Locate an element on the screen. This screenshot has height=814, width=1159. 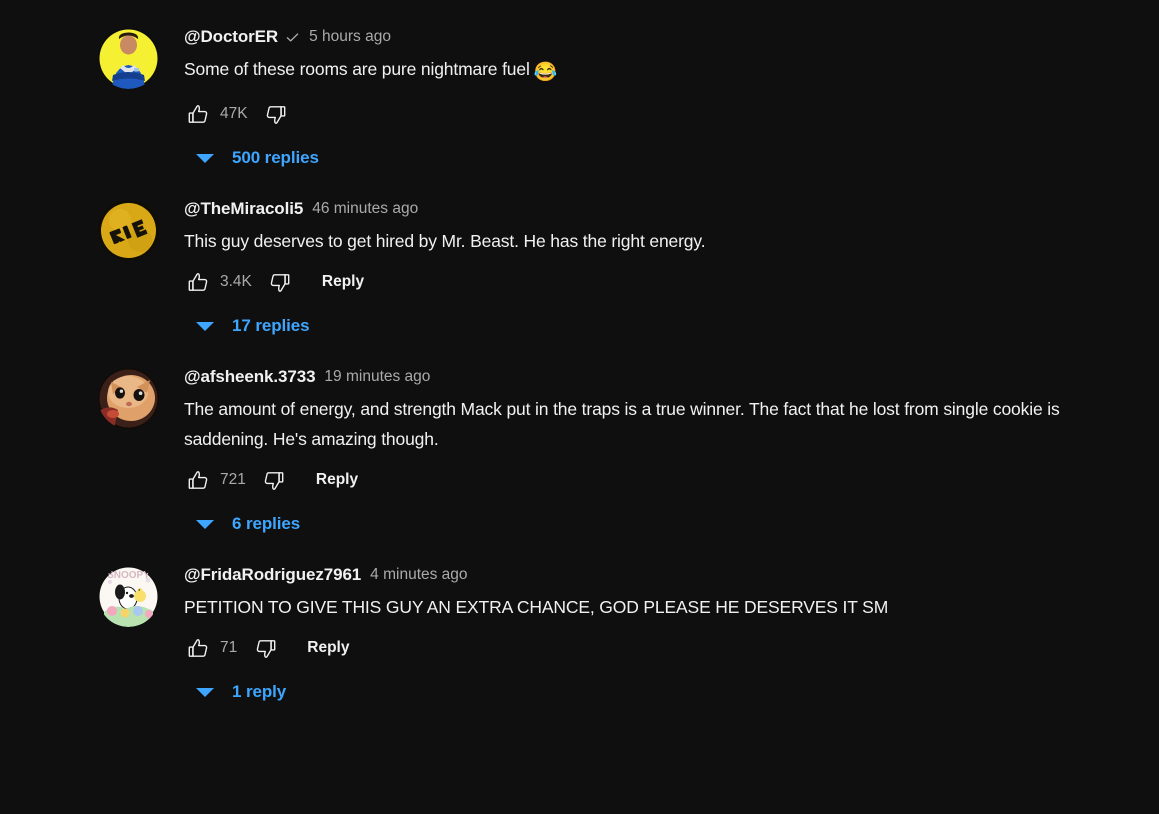
svg-text: SNOOPY is located at coordinates (128, 575).